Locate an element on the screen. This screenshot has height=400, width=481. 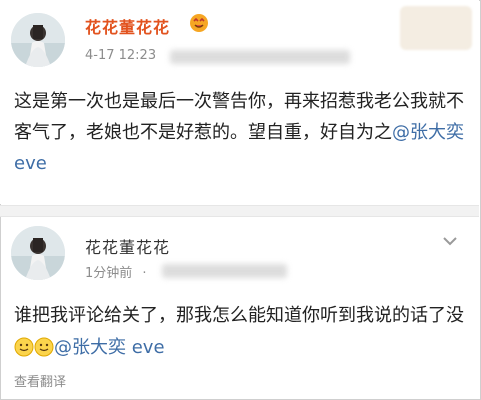
post-body-text: 谁把我评论给关了，那我怎么能知道你听到我说的话了没 is located at coordinates (239, 315).